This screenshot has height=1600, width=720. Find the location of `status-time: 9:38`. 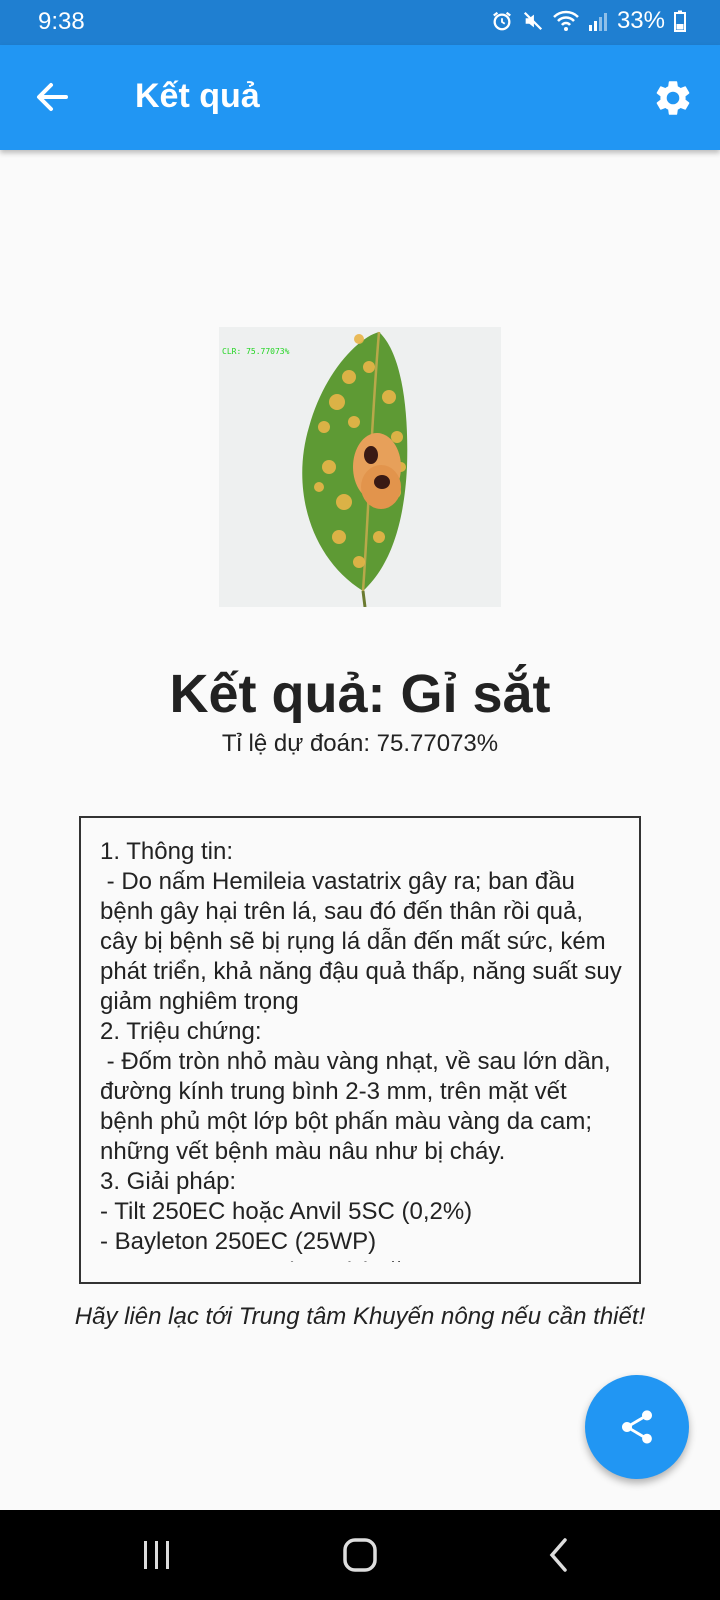

status-time: 9:38 is located at coordinates (61, 21).